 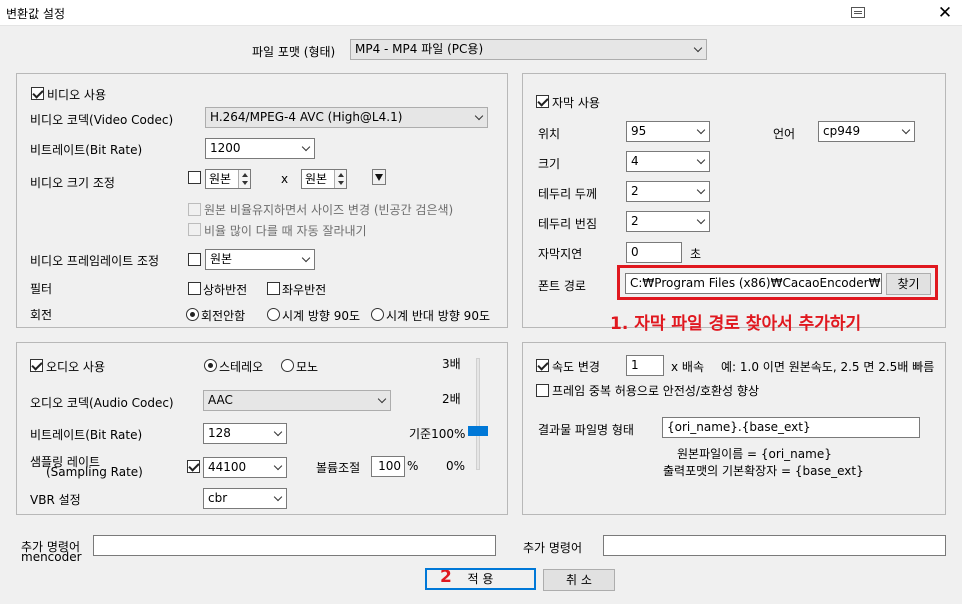 I want to click on size-preset-dropdown, so click(x=379, y=177).